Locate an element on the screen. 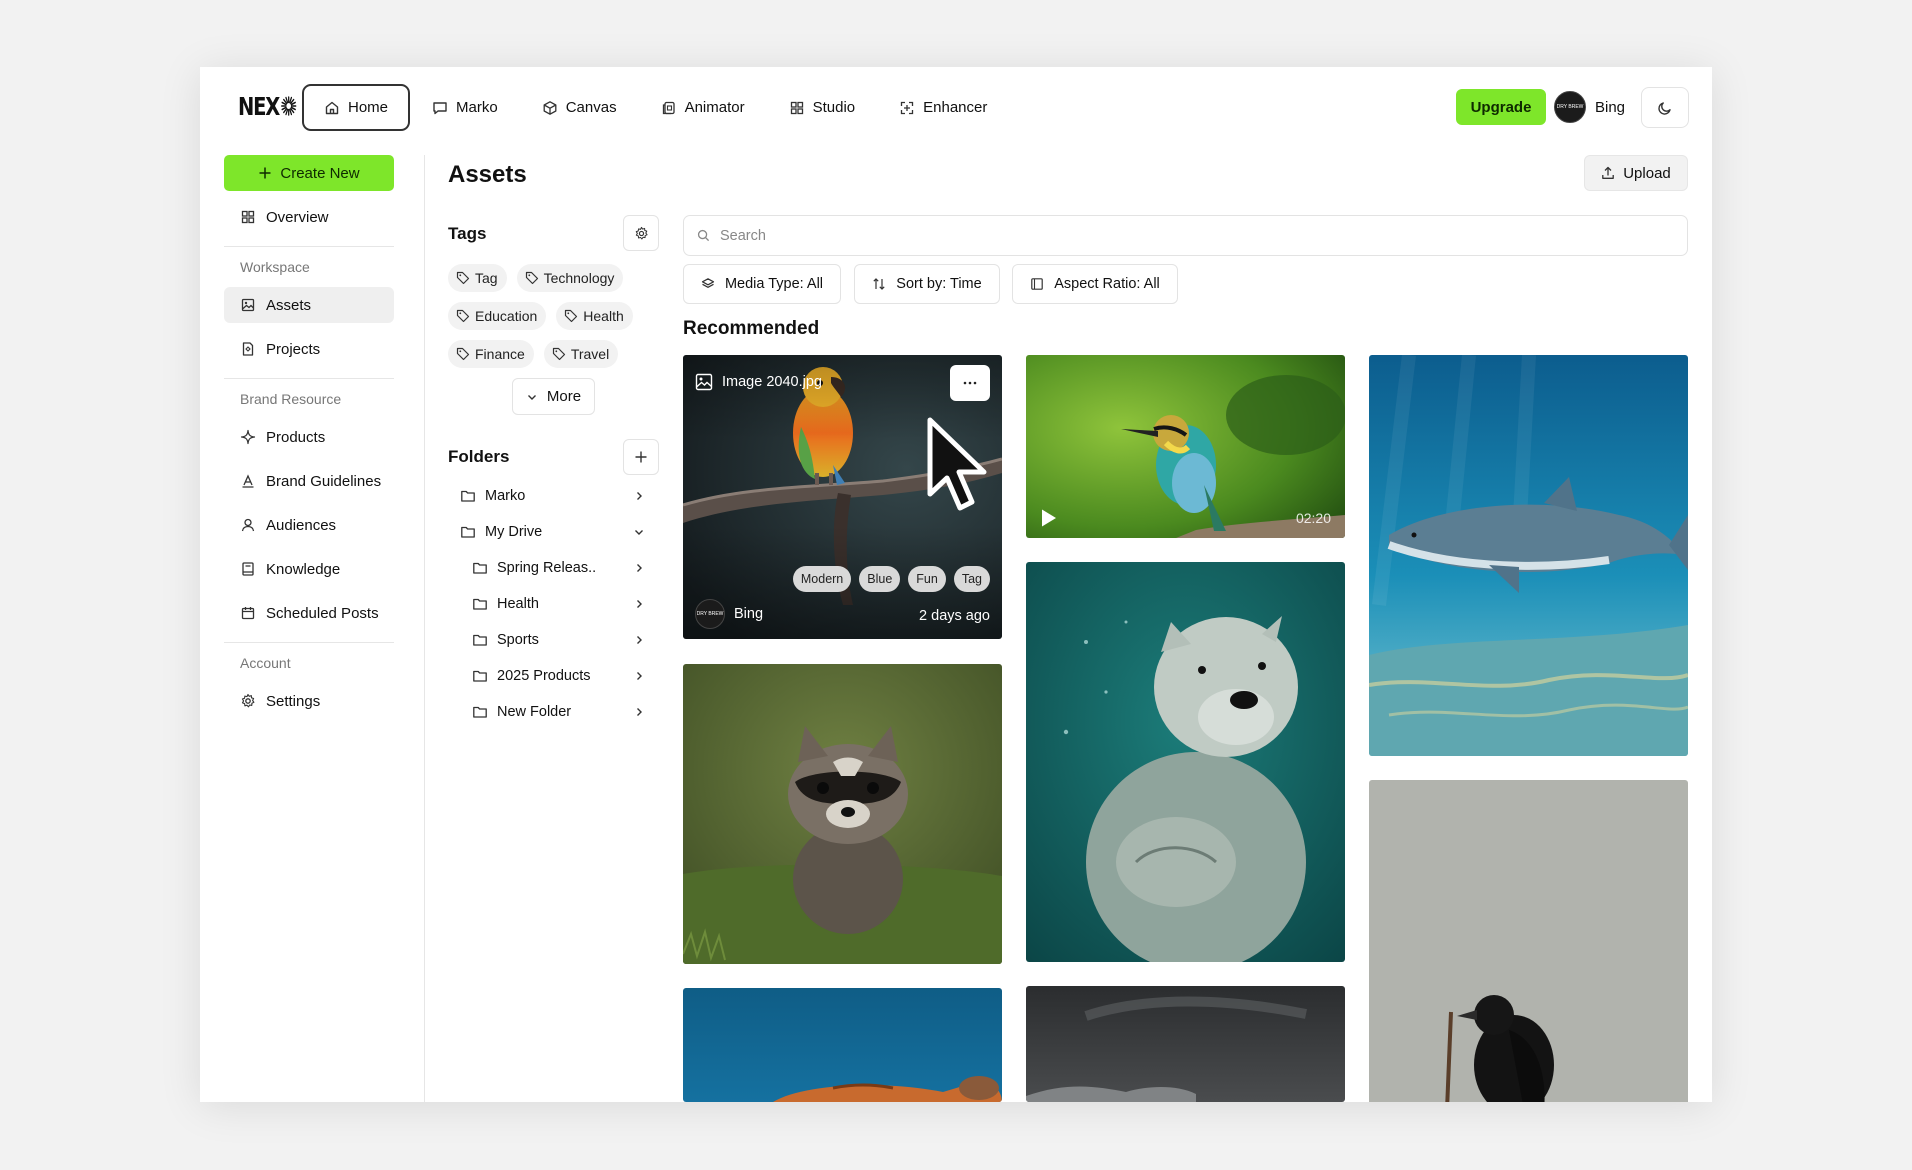  media-type-filter: Media Type: All is located at coordinates (762, 284).